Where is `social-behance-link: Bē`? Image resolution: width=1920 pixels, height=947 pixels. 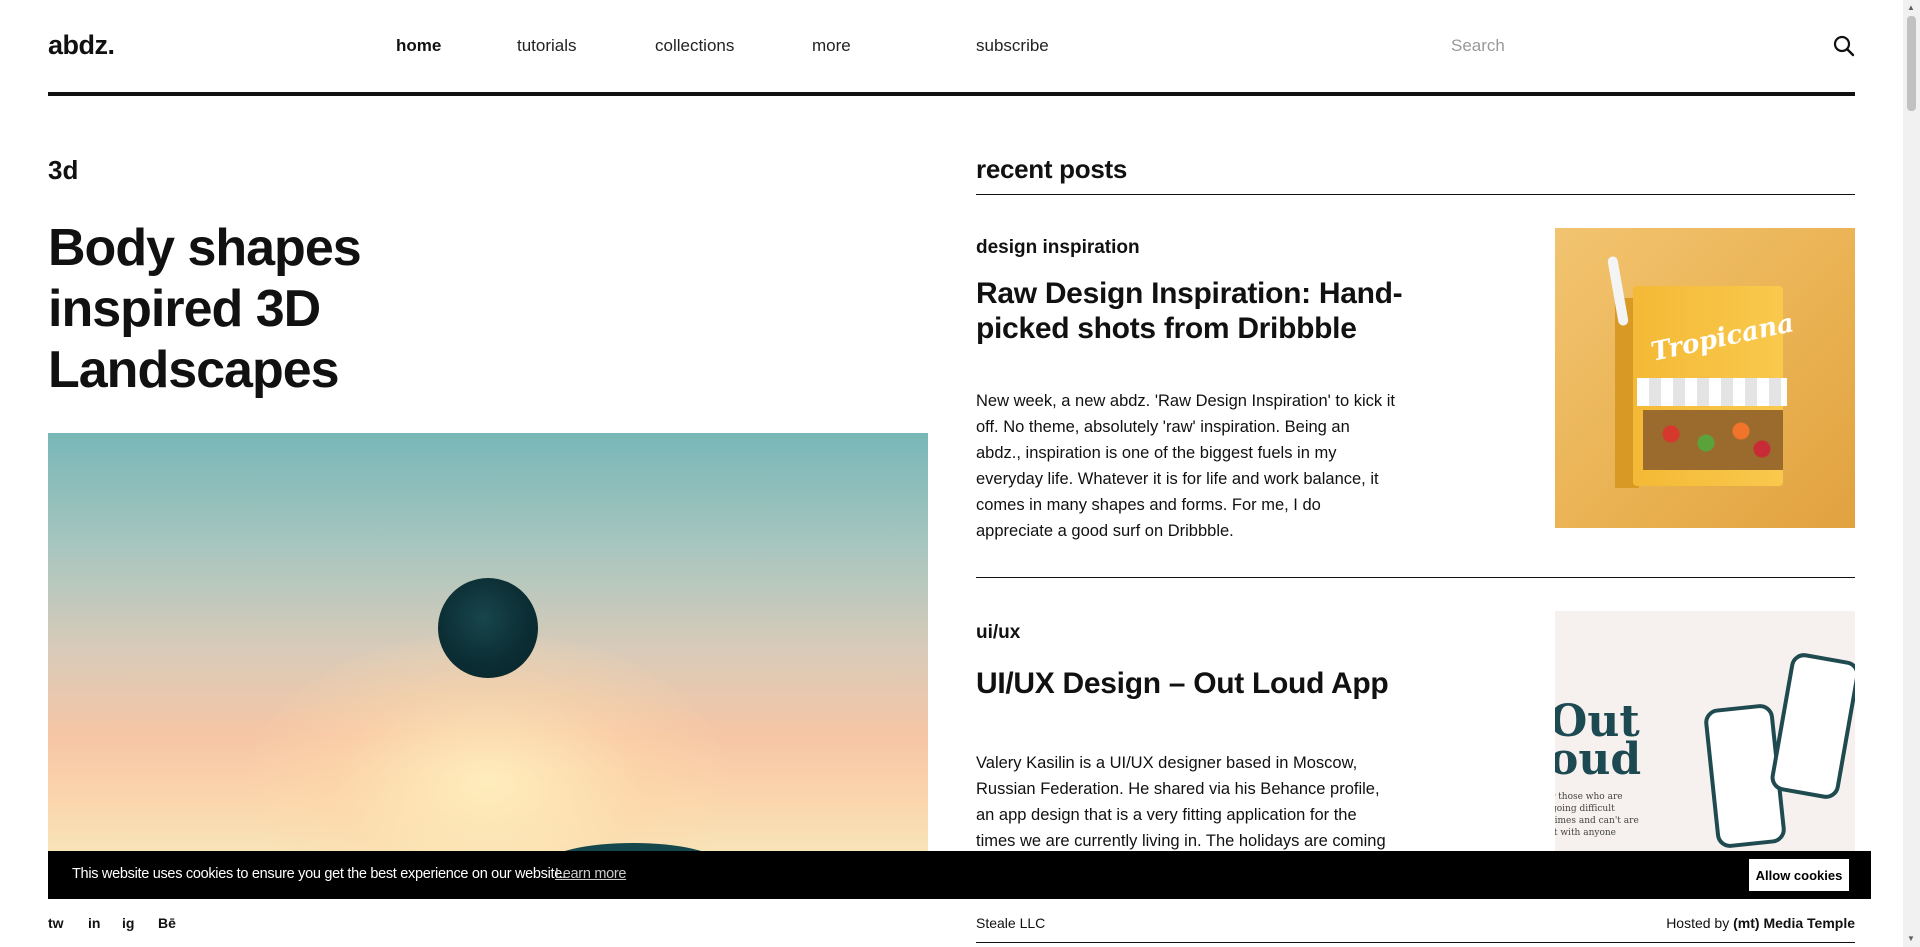 social-behance-link: Bē is located at coordinates (167, 923).